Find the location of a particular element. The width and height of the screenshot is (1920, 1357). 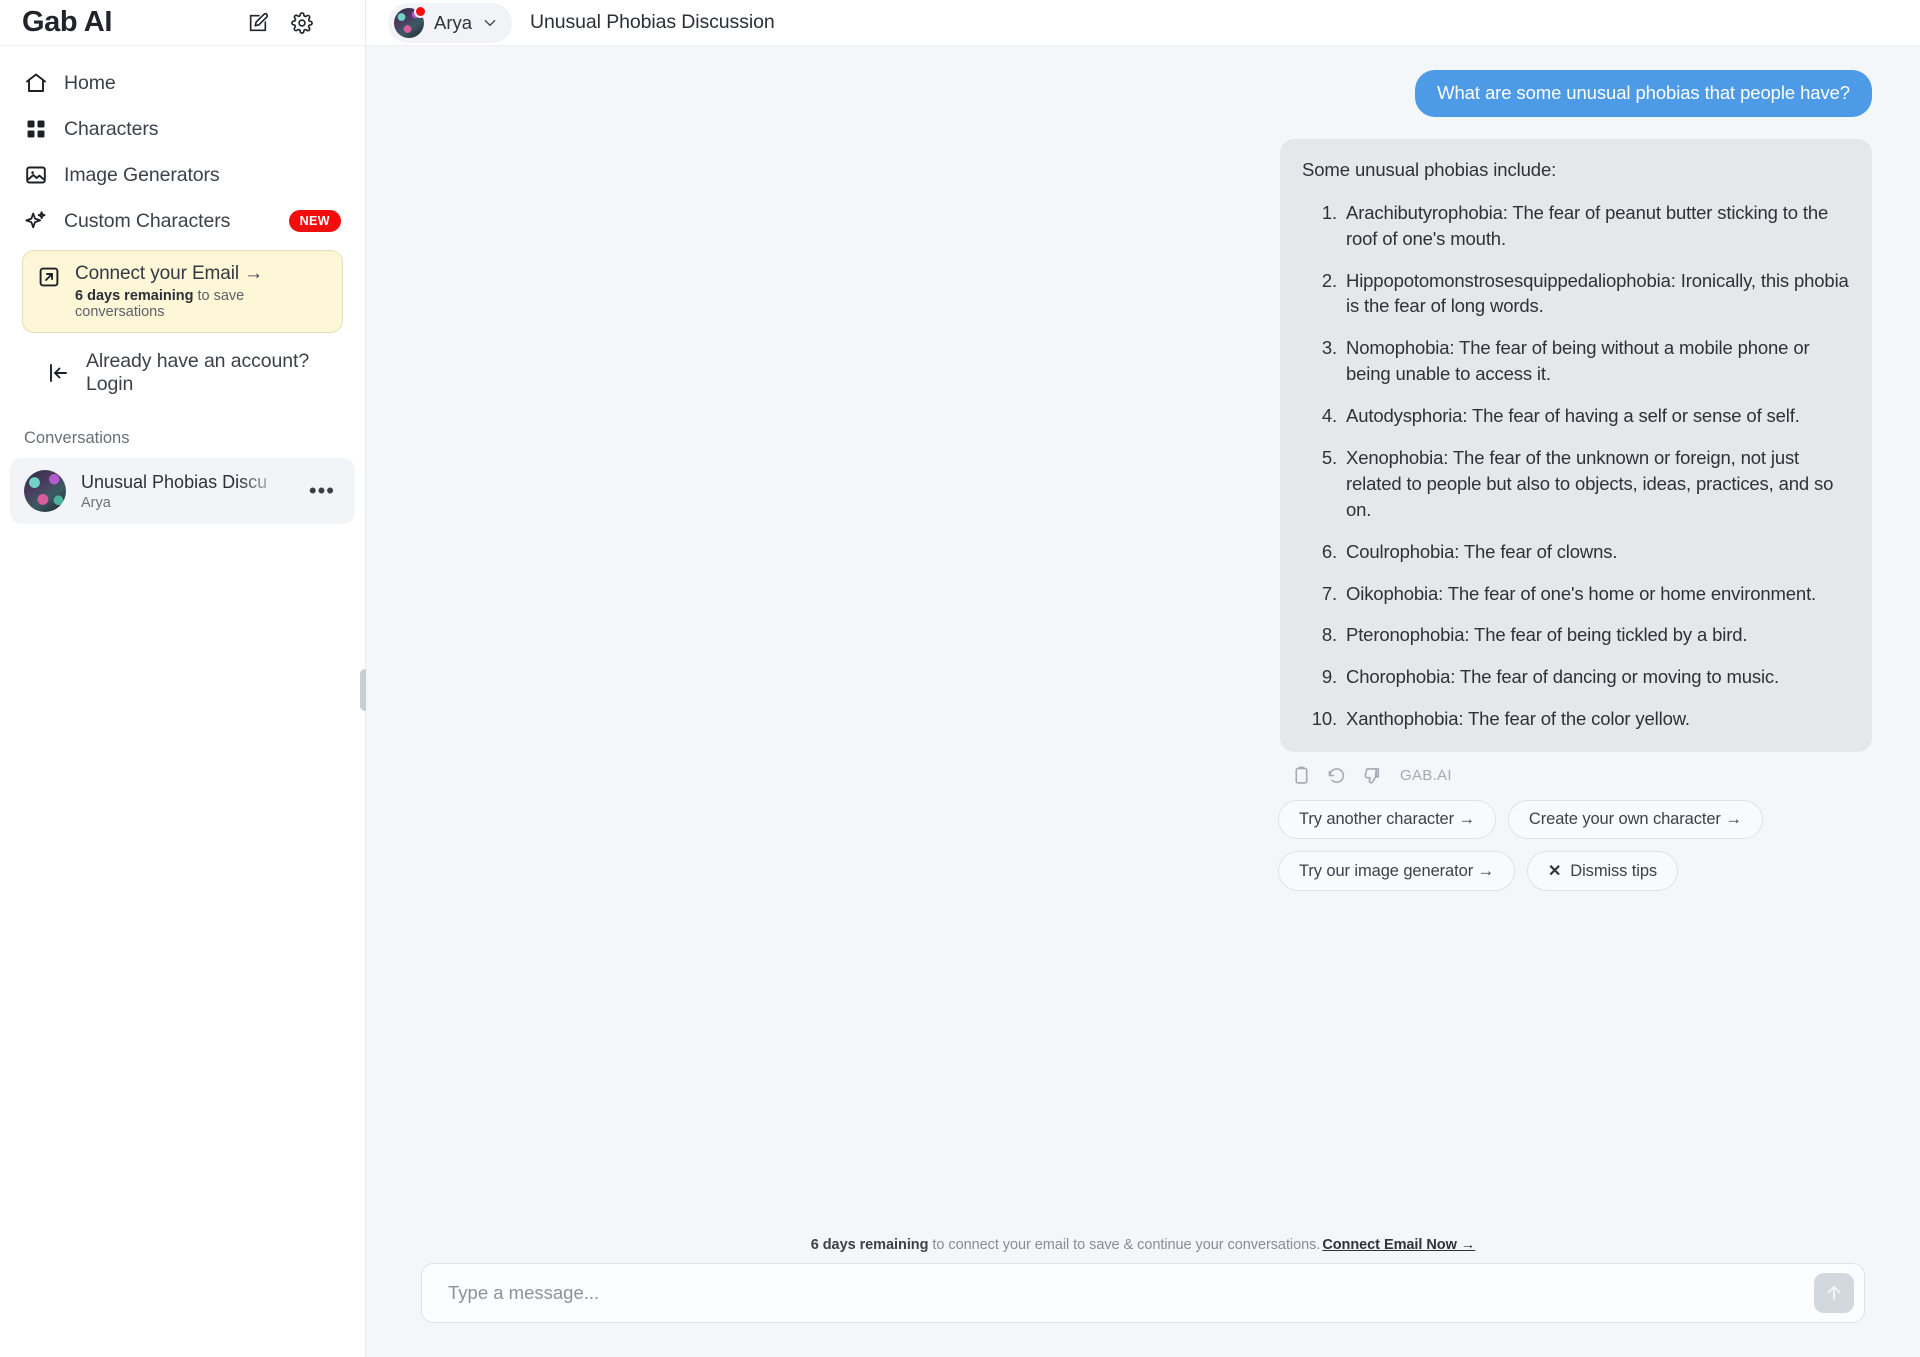

app-logo: Gab AI is located at coordinates (67, 22).